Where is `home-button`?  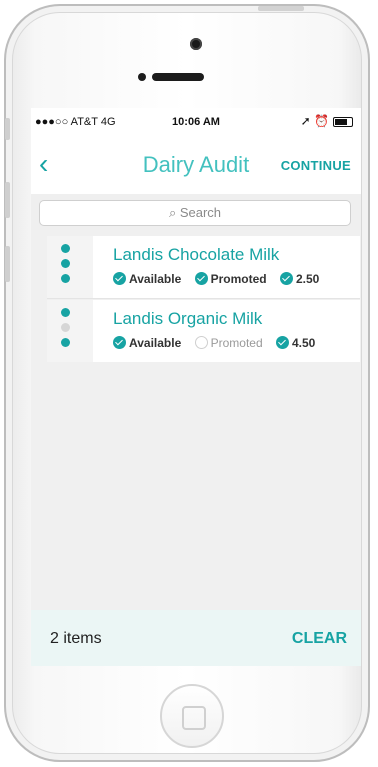
home-button is located at coordinates (192, 716).